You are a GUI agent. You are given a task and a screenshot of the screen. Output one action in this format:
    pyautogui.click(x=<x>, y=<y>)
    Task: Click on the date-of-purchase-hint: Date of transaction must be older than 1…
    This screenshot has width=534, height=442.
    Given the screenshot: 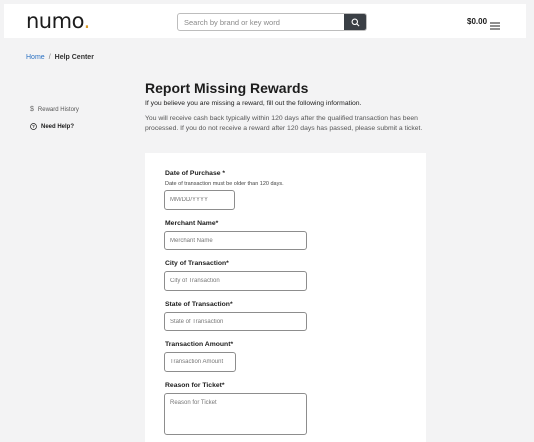 What is the action you would take?
    pyautogui.click(x=224, y=184)
    